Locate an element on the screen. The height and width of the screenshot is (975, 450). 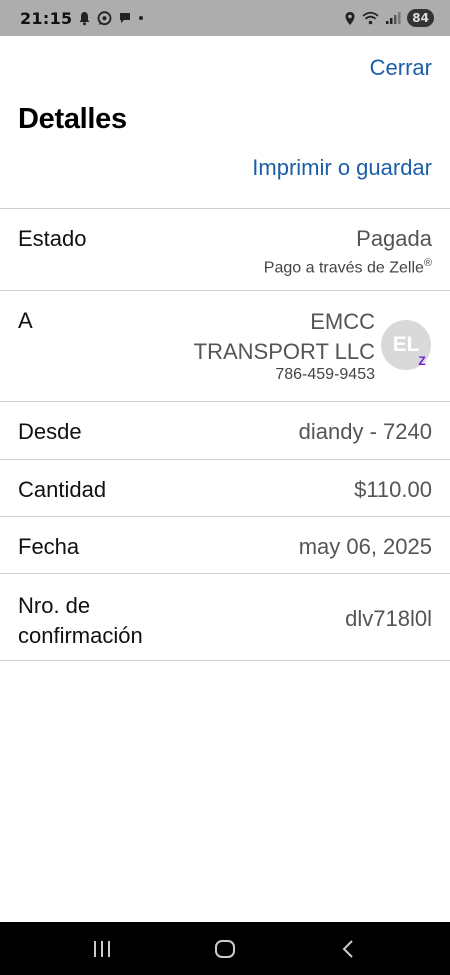
zelle-badge-icon: Z is located at coordinates (422, 361).